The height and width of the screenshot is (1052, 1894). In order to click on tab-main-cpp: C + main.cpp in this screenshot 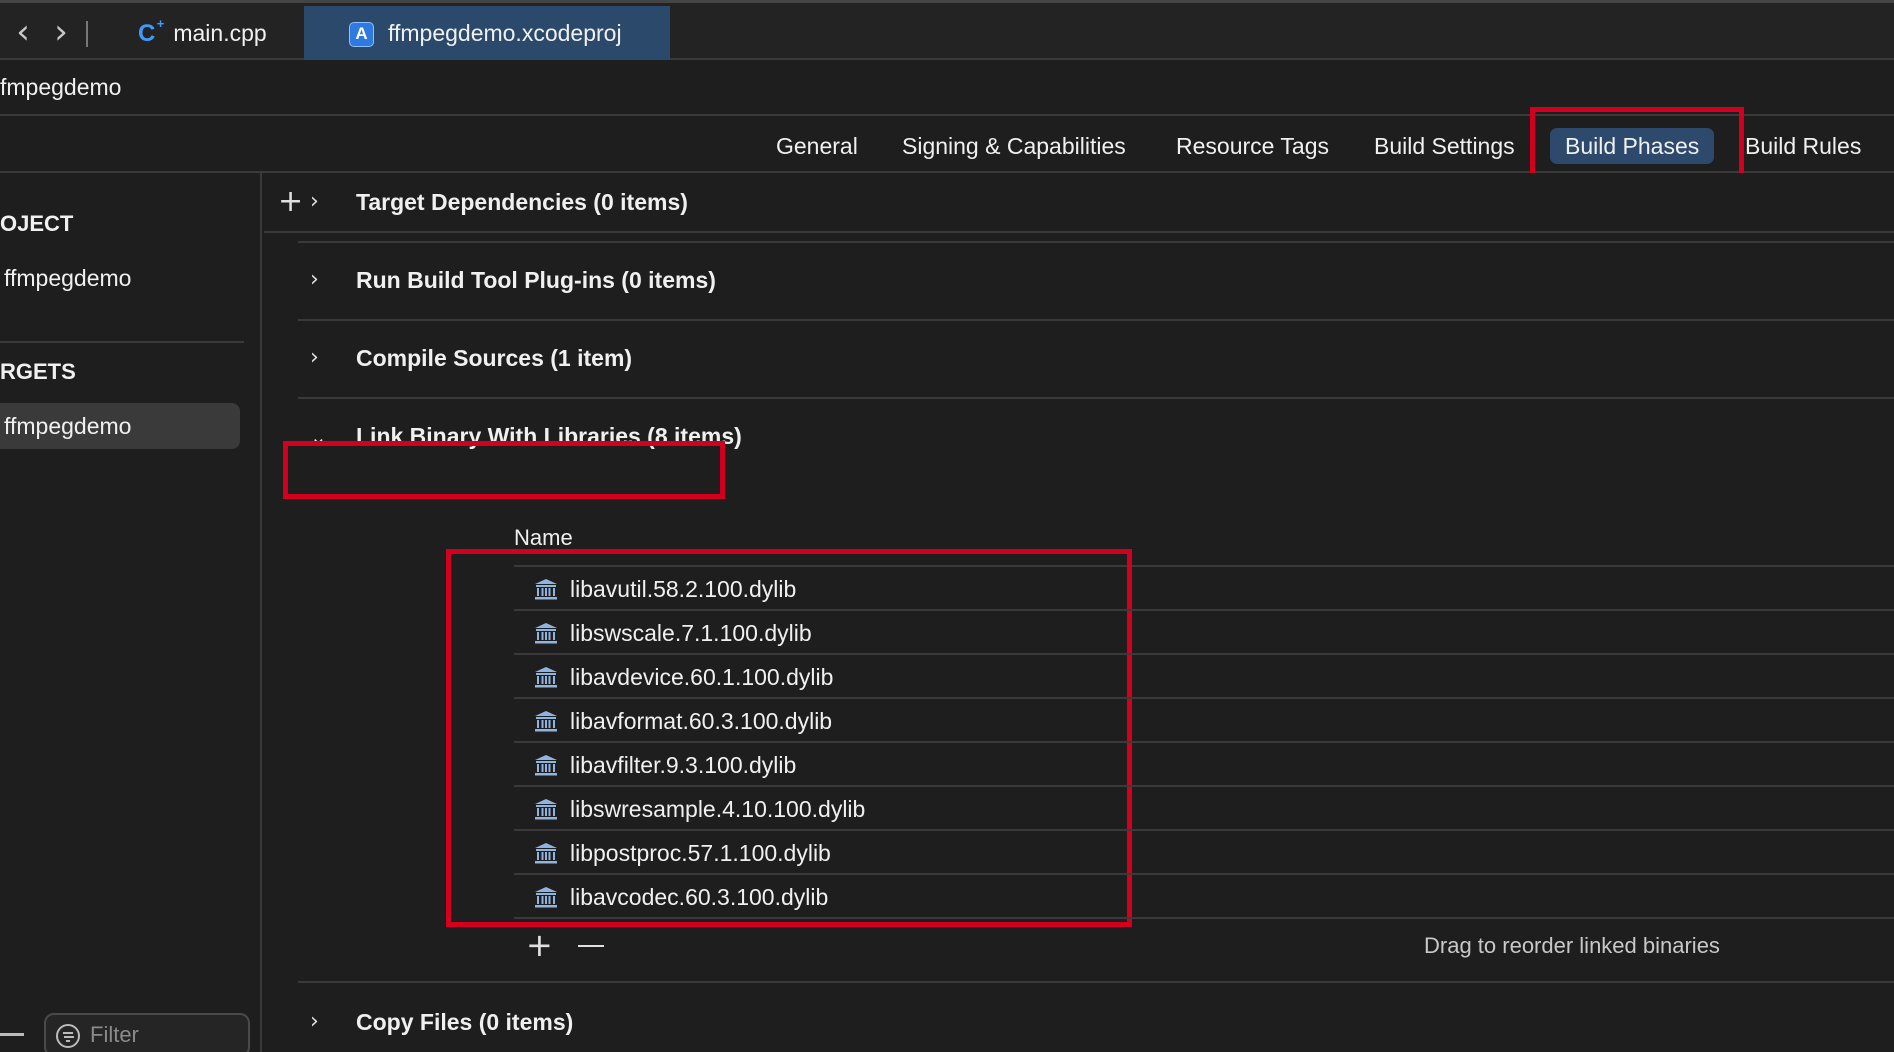, I will do `click(217, 33)`.